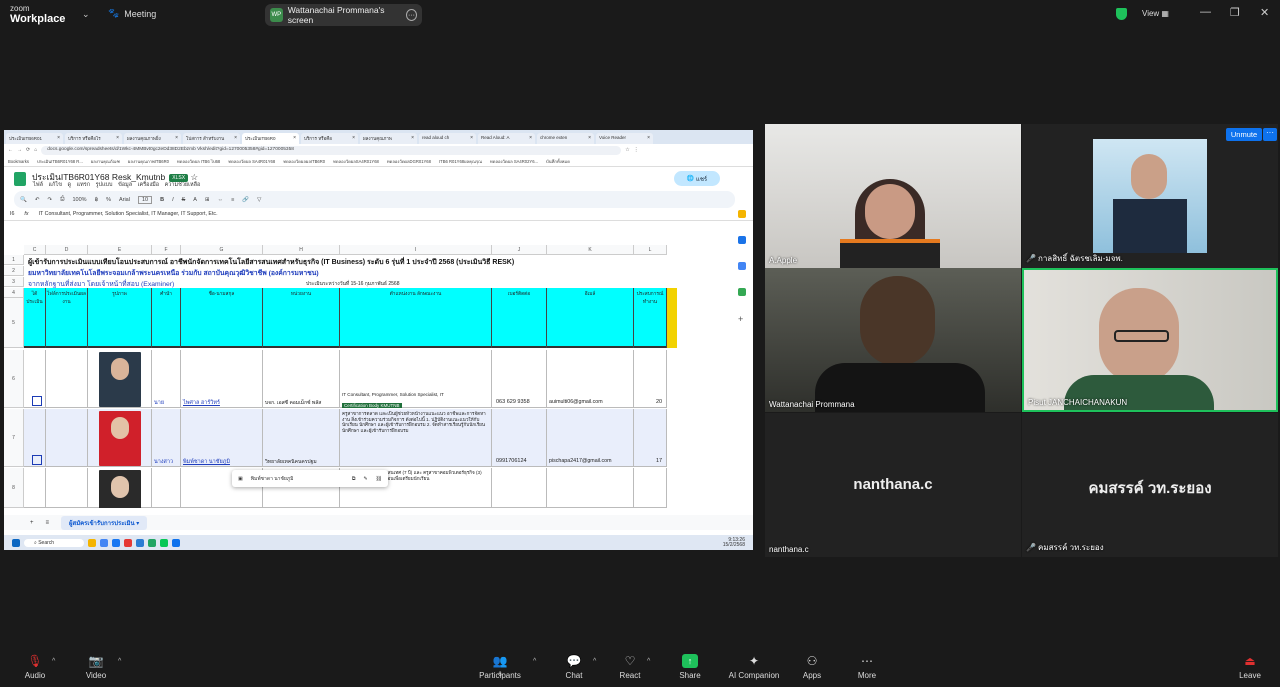 The width and height of the screenshot is (1280, 687). I want to click on unmute-button: Unmute, so click(1244, 134).